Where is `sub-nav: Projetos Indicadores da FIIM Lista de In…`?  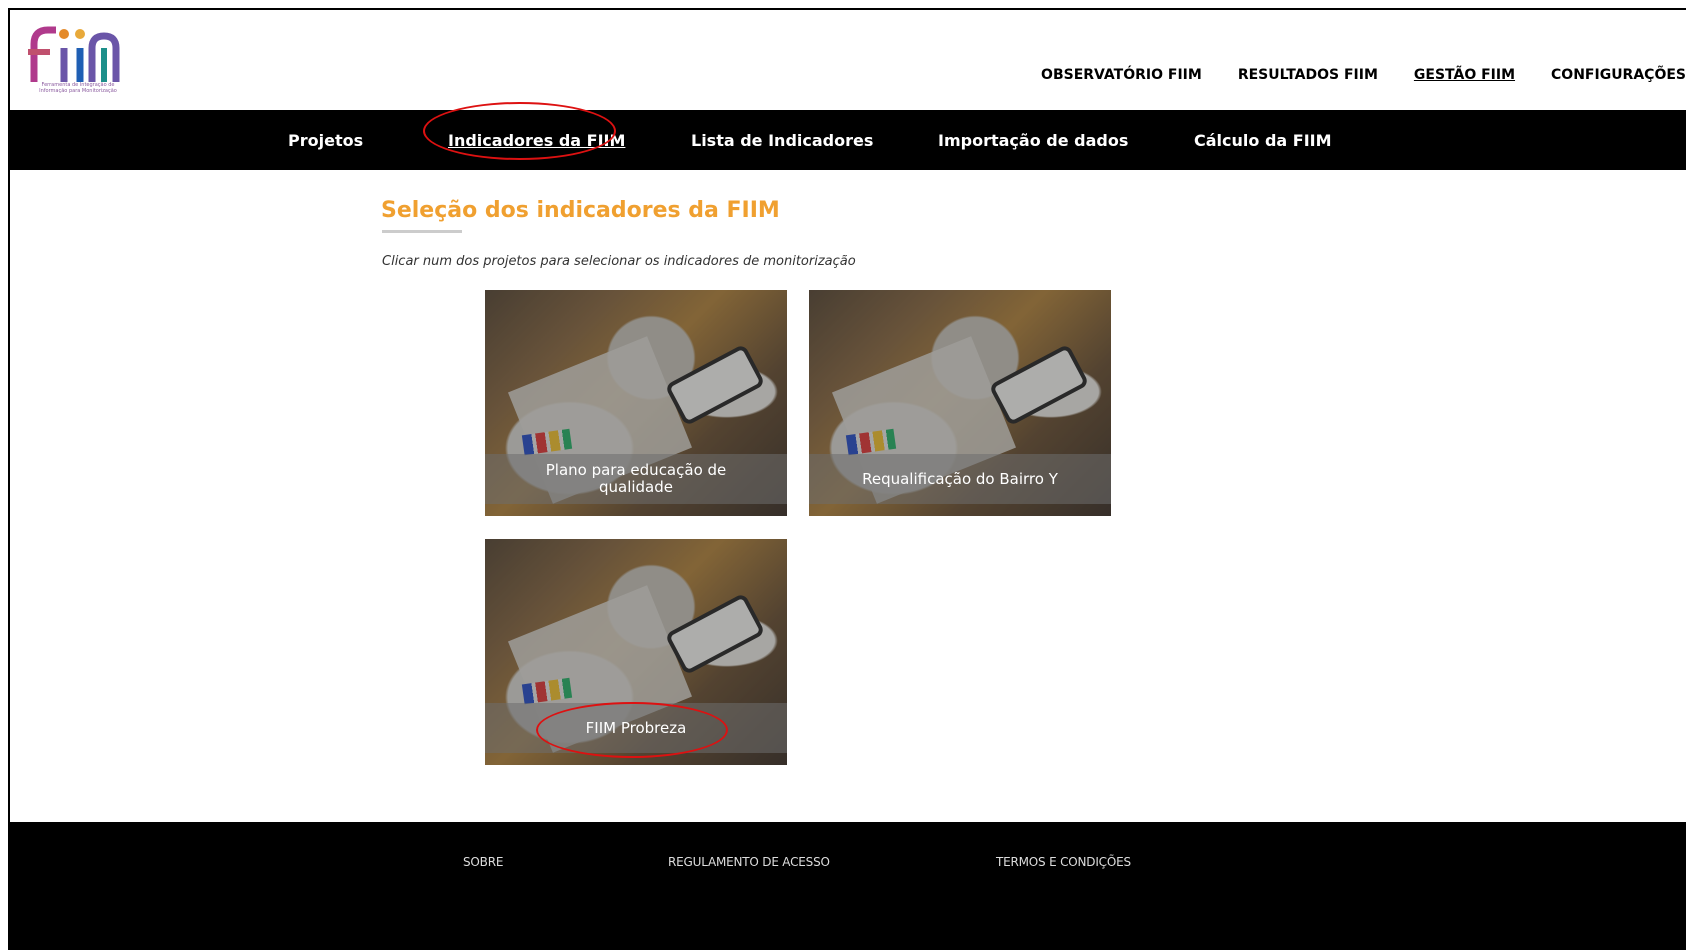 sub-nav: Projetos Indicadores da FIIM Lista de In… is located at coordinates (848, 140).